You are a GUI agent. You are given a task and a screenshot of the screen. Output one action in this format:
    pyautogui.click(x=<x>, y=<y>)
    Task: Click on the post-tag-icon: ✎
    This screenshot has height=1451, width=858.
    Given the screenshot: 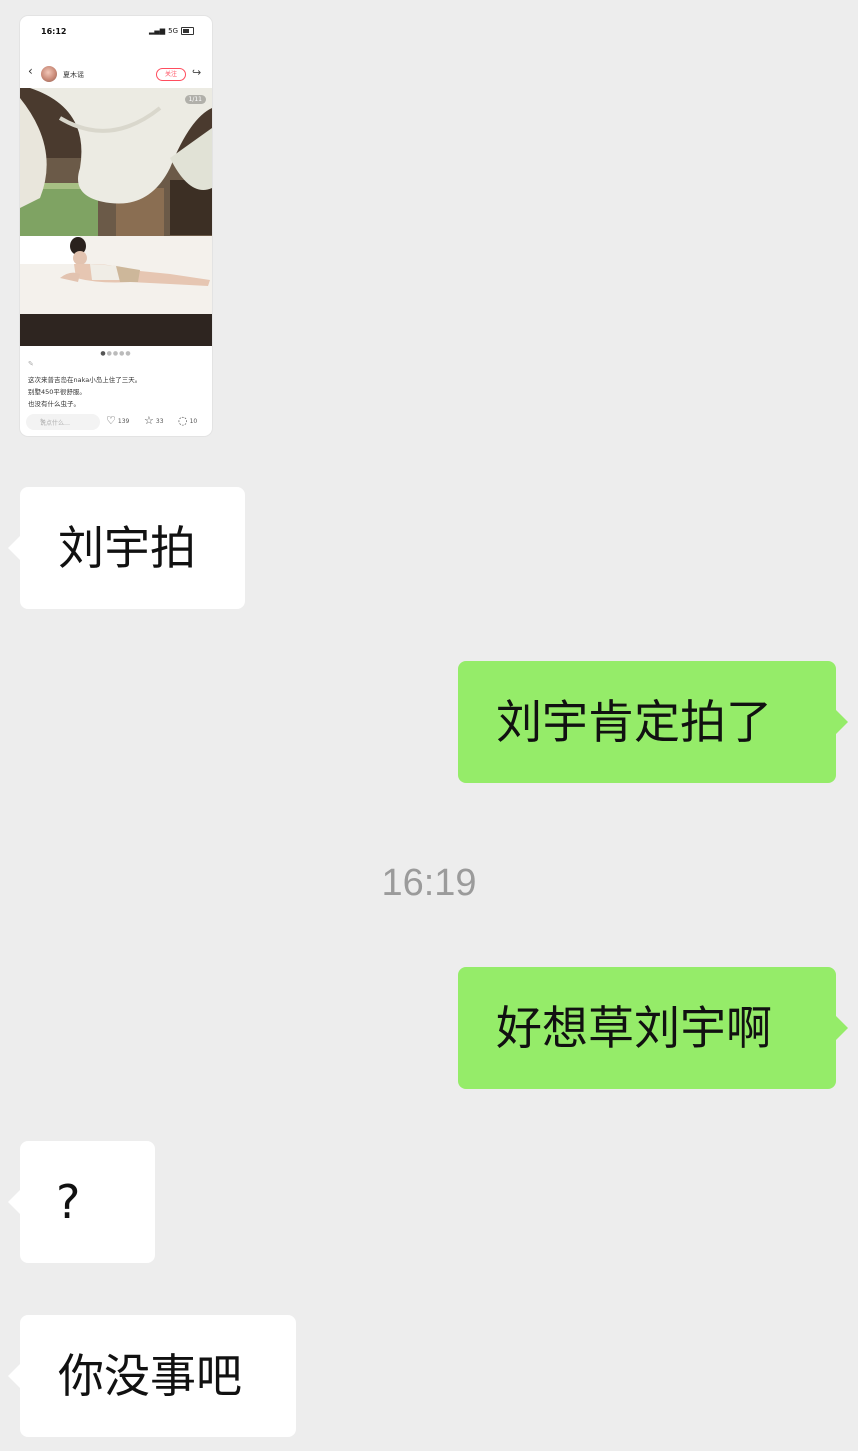 What is the action you would take?
    pyautogui.click(x=31, y=364)
    